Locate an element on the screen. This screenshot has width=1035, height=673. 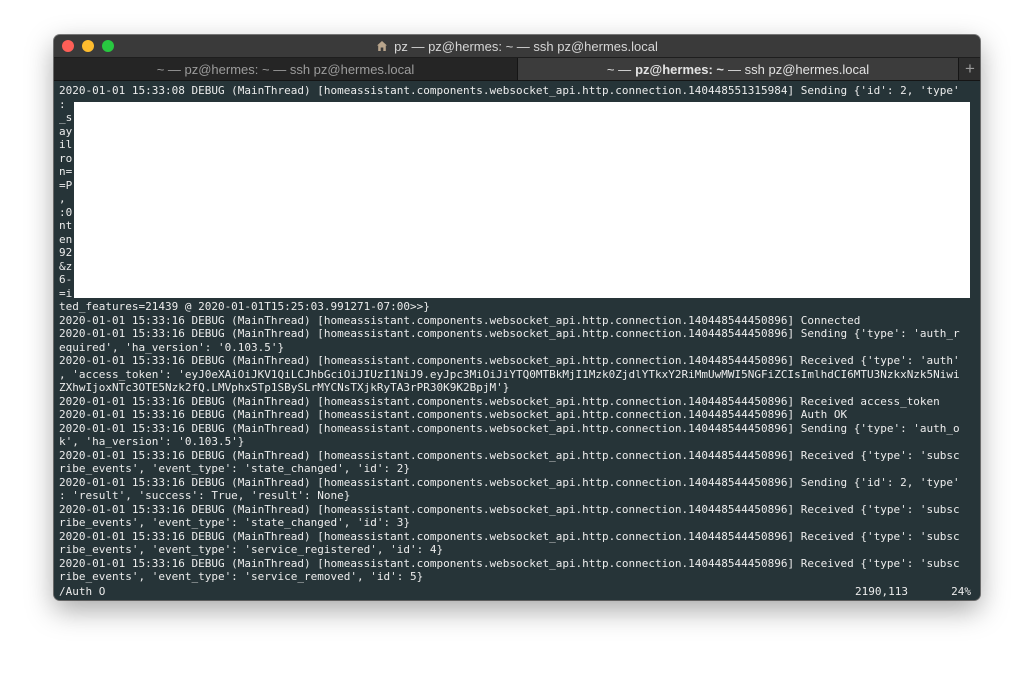
tab-label-prefix: ~ — is located at coordinates (619, 69).